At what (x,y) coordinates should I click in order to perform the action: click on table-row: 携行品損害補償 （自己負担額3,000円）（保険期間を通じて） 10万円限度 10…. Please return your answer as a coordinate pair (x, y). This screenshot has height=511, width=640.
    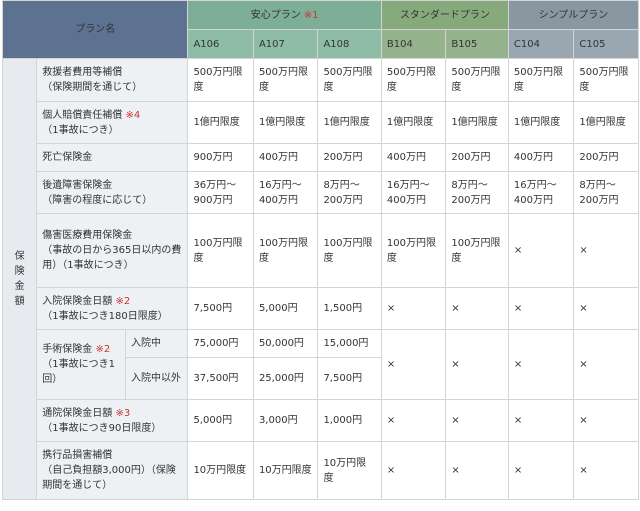
    Looking at the image, I should click on (321, 470).